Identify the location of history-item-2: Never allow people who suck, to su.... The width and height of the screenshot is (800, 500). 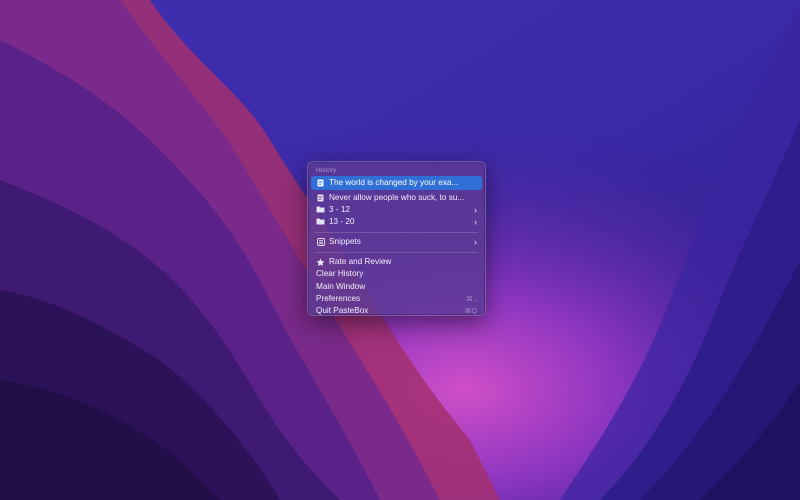
(396, 198).